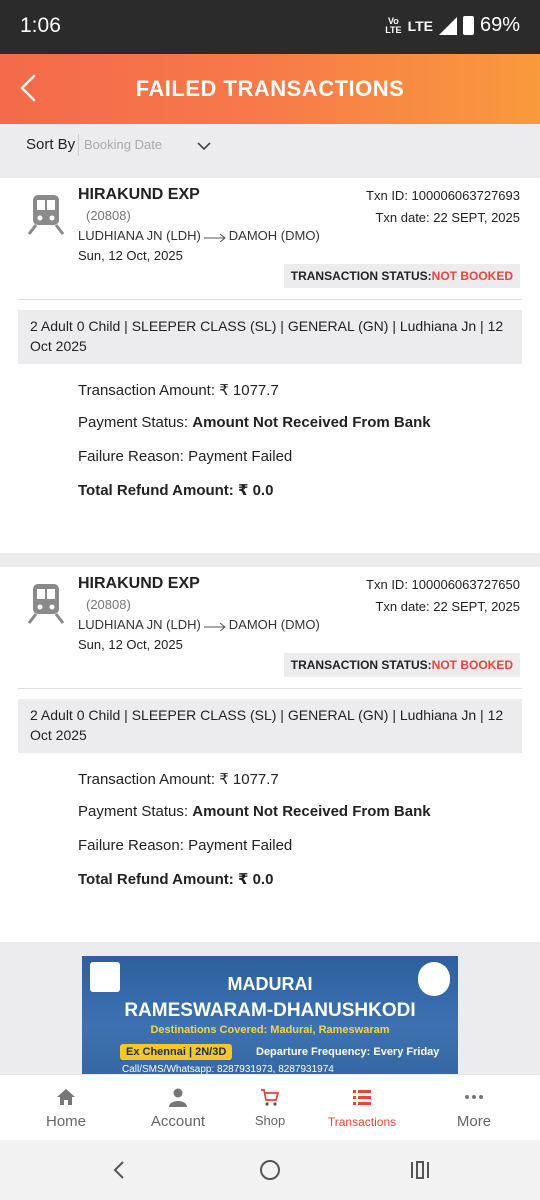  I want to click on nav-home: Home, so click(66, 1108).